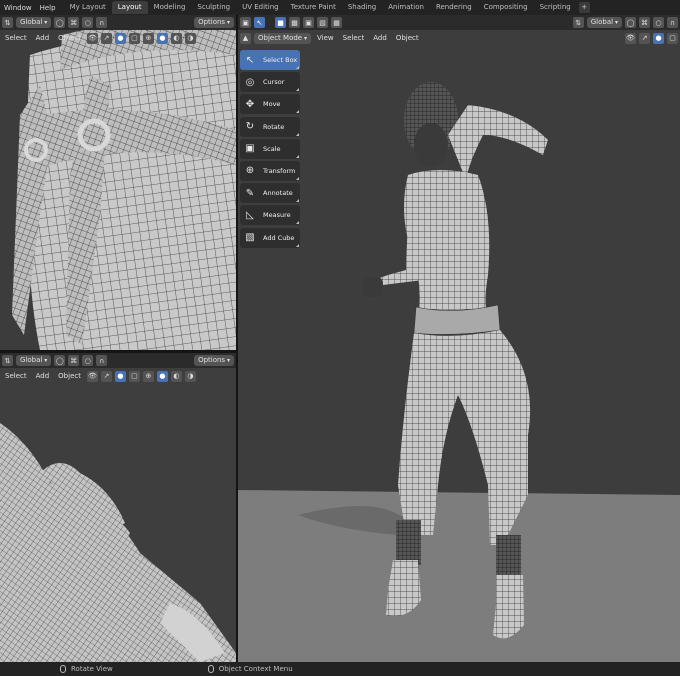 The height and width of the screenshot is (676, 680). Describe the element at coordinates (250, 215) in the screenshot. I see `measure-icon: ◺` at that location.